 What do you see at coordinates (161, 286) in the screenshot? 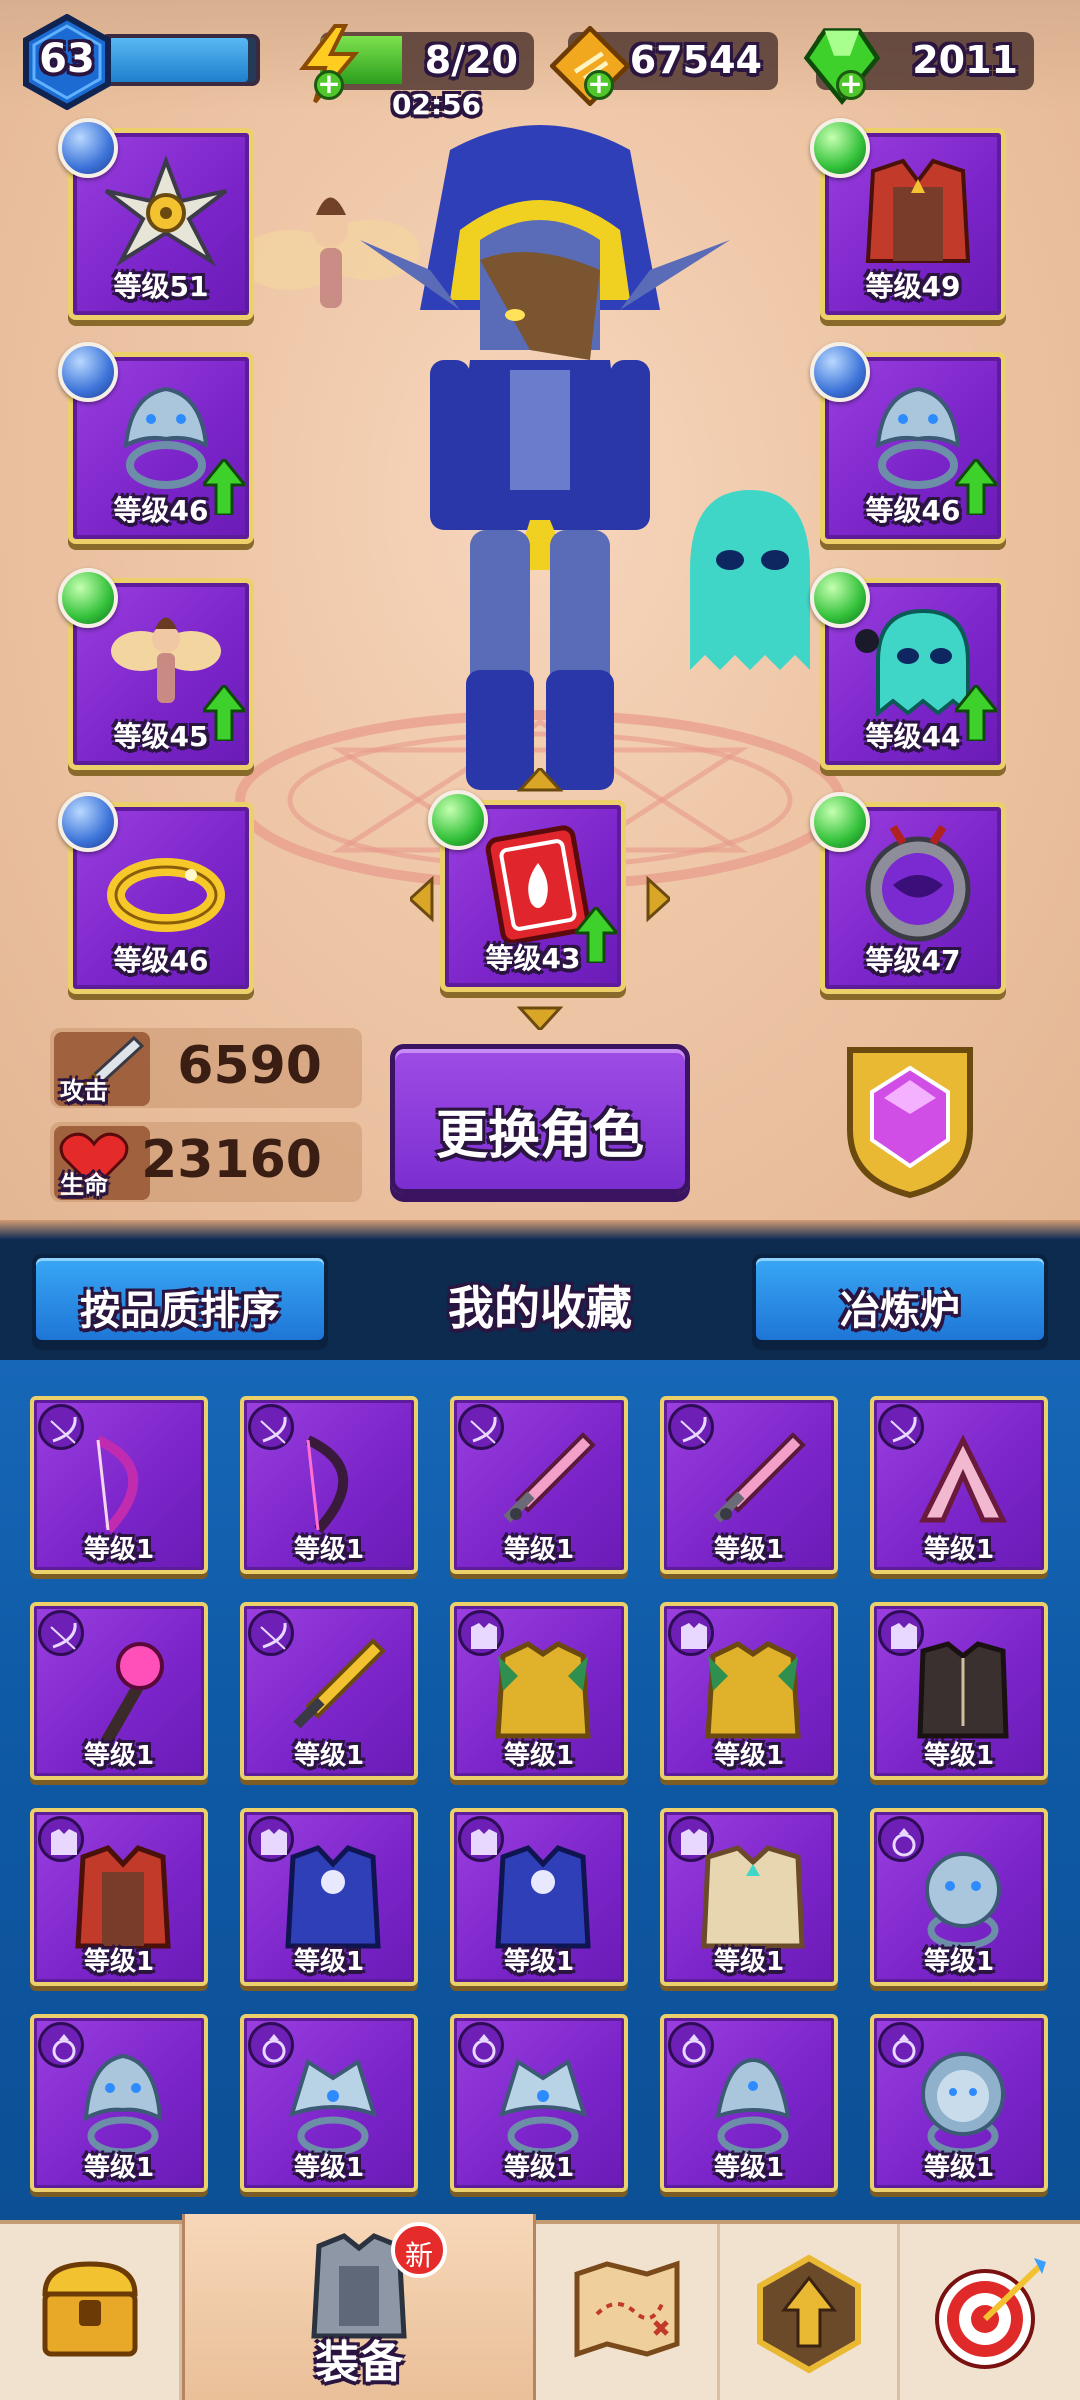
I see `slot-level-label: 等级51` at bounding box center [161, 286].